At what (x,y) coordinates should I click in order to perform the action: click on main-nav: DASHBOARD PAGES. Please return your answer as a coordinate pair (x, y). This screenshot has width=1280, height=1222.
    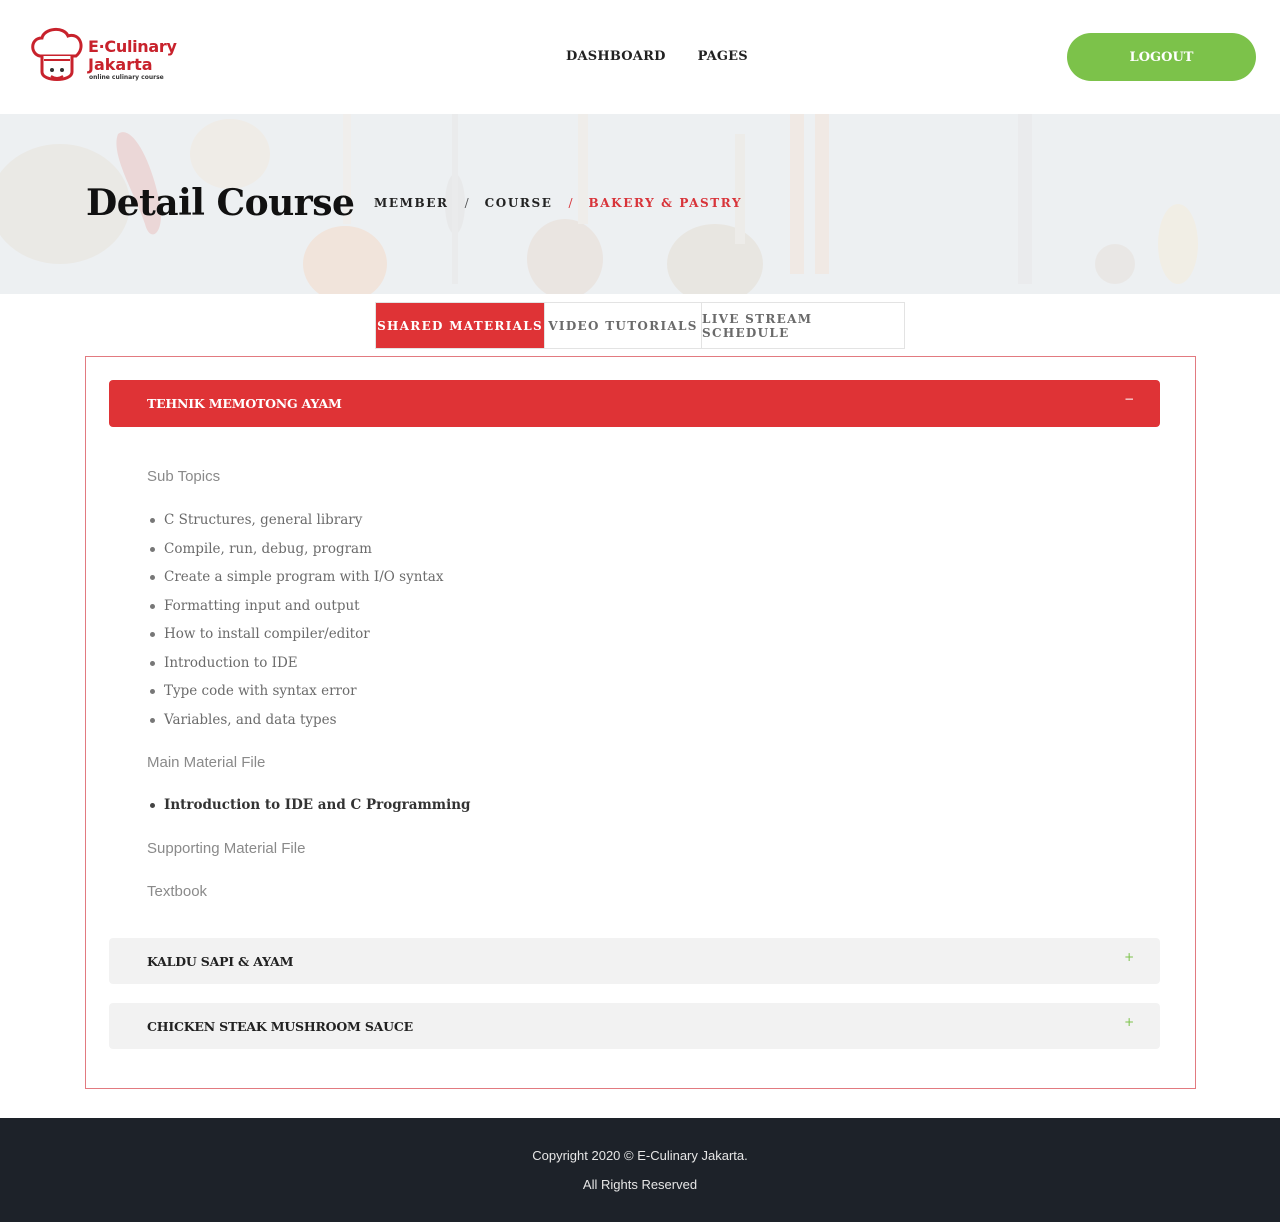
    Looking at the image, I should click on (657, 56).